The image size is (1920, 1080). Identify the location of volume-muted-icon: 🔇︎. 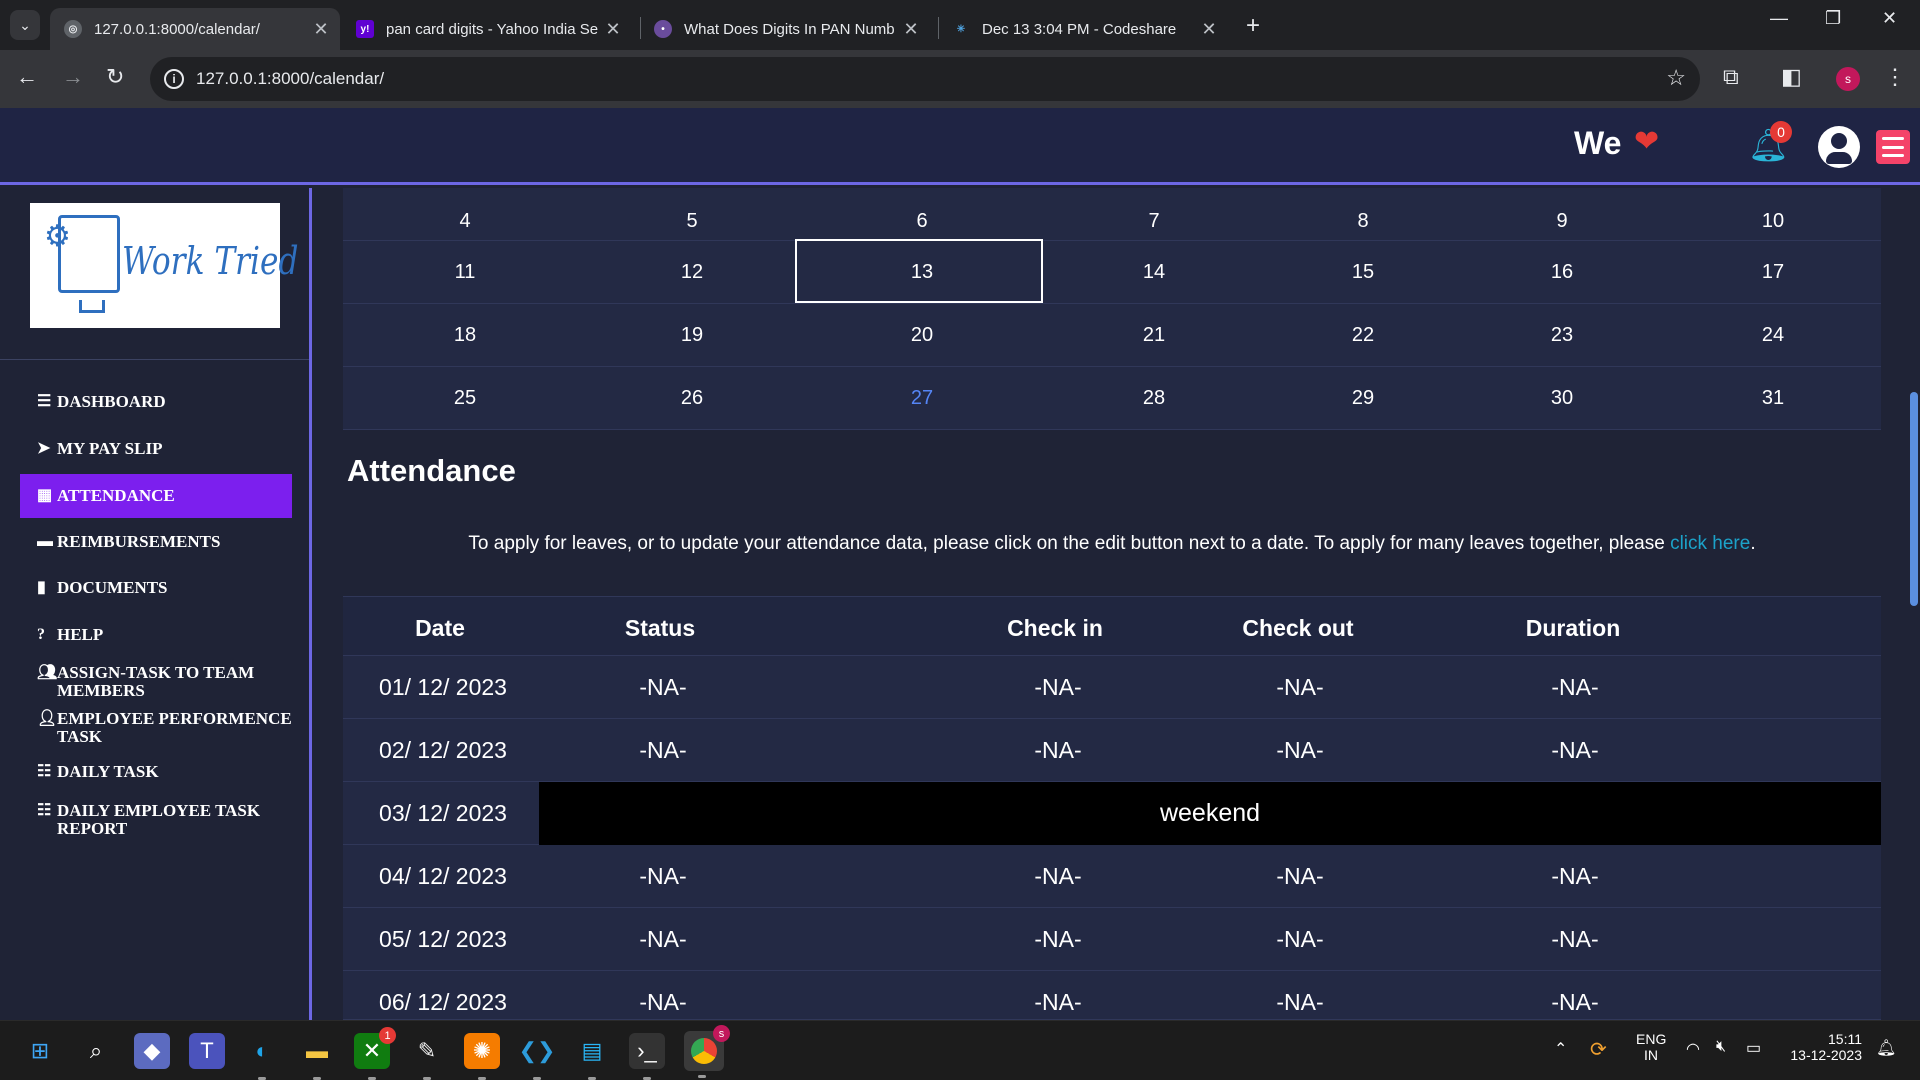
(1721, 1047).